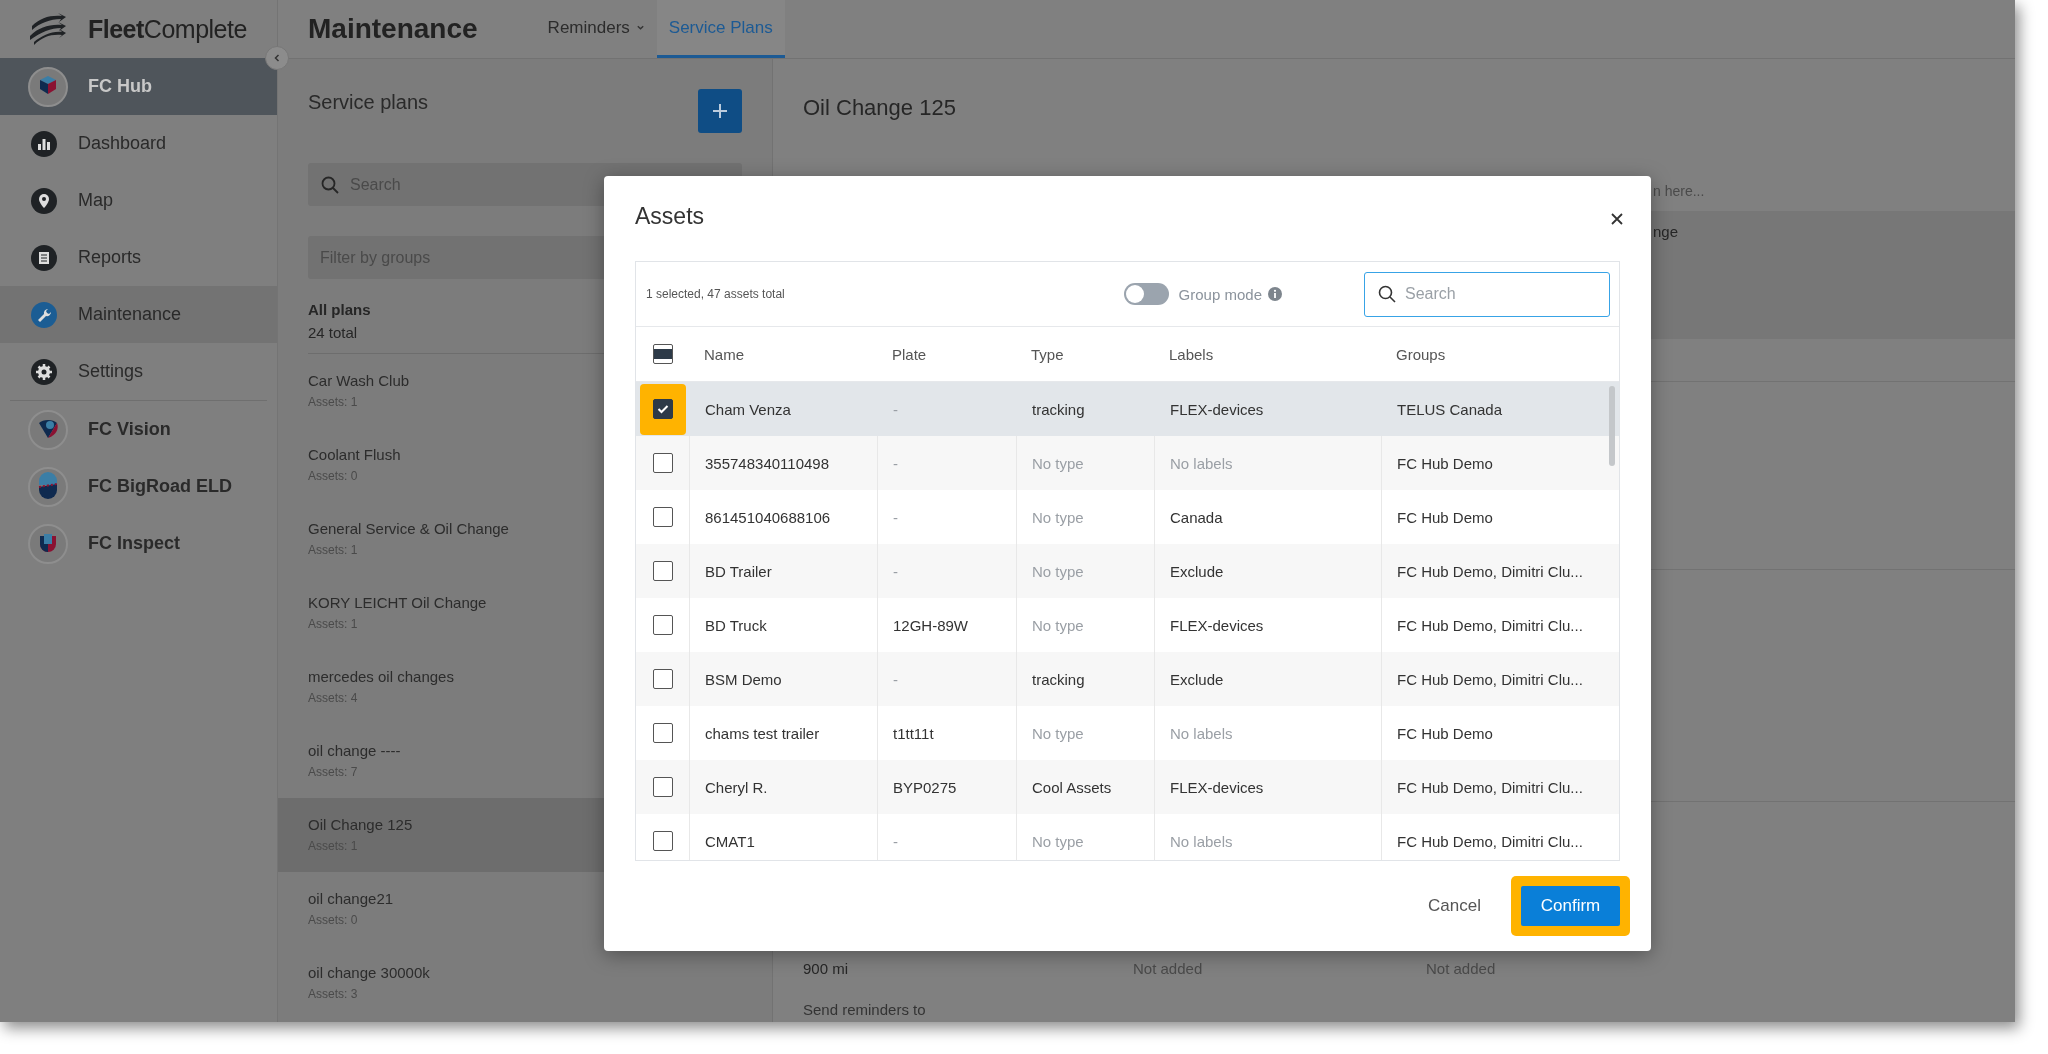 Image resolution: width=2048 pixels, height=1054 pixels. What do you see at coordinates (138, 143) in the screenshot?
I see `sidebar-item: Dashboard` at bounding box center [138, 143].